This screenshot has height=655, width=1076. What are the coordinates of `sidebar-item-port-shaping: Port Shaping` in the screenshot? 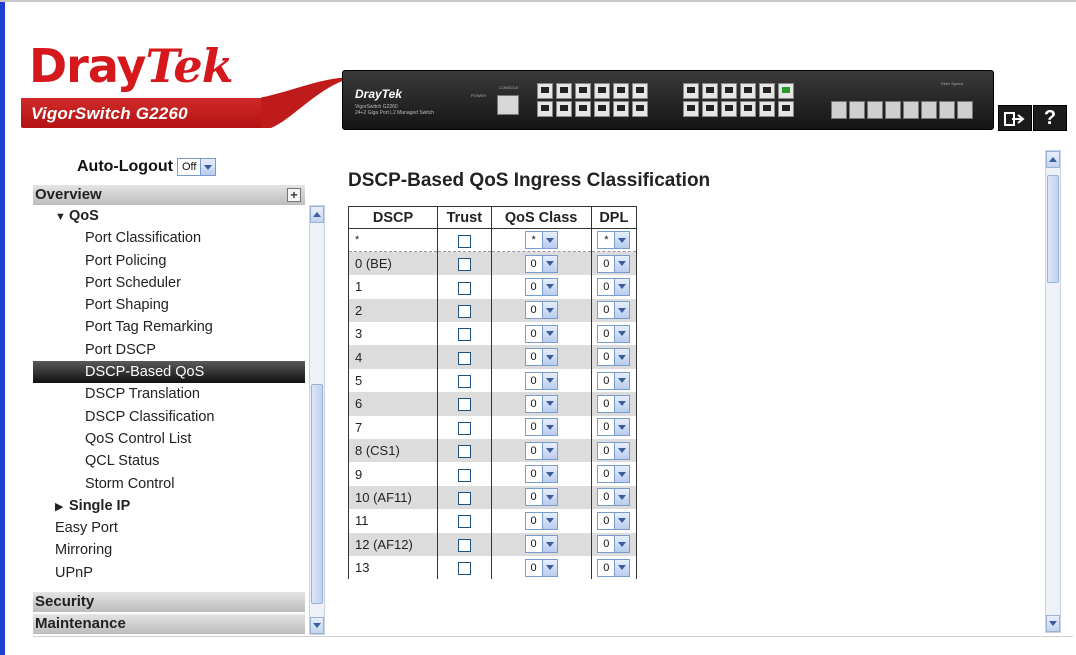 It's located at (169, 305).